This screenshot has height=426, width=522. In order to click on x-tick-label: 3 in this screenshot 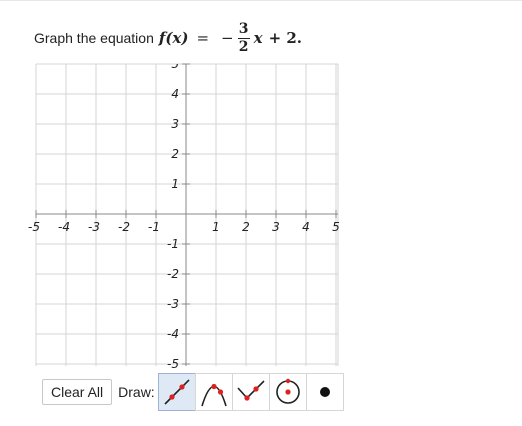, I will do `click(276, 227)`.